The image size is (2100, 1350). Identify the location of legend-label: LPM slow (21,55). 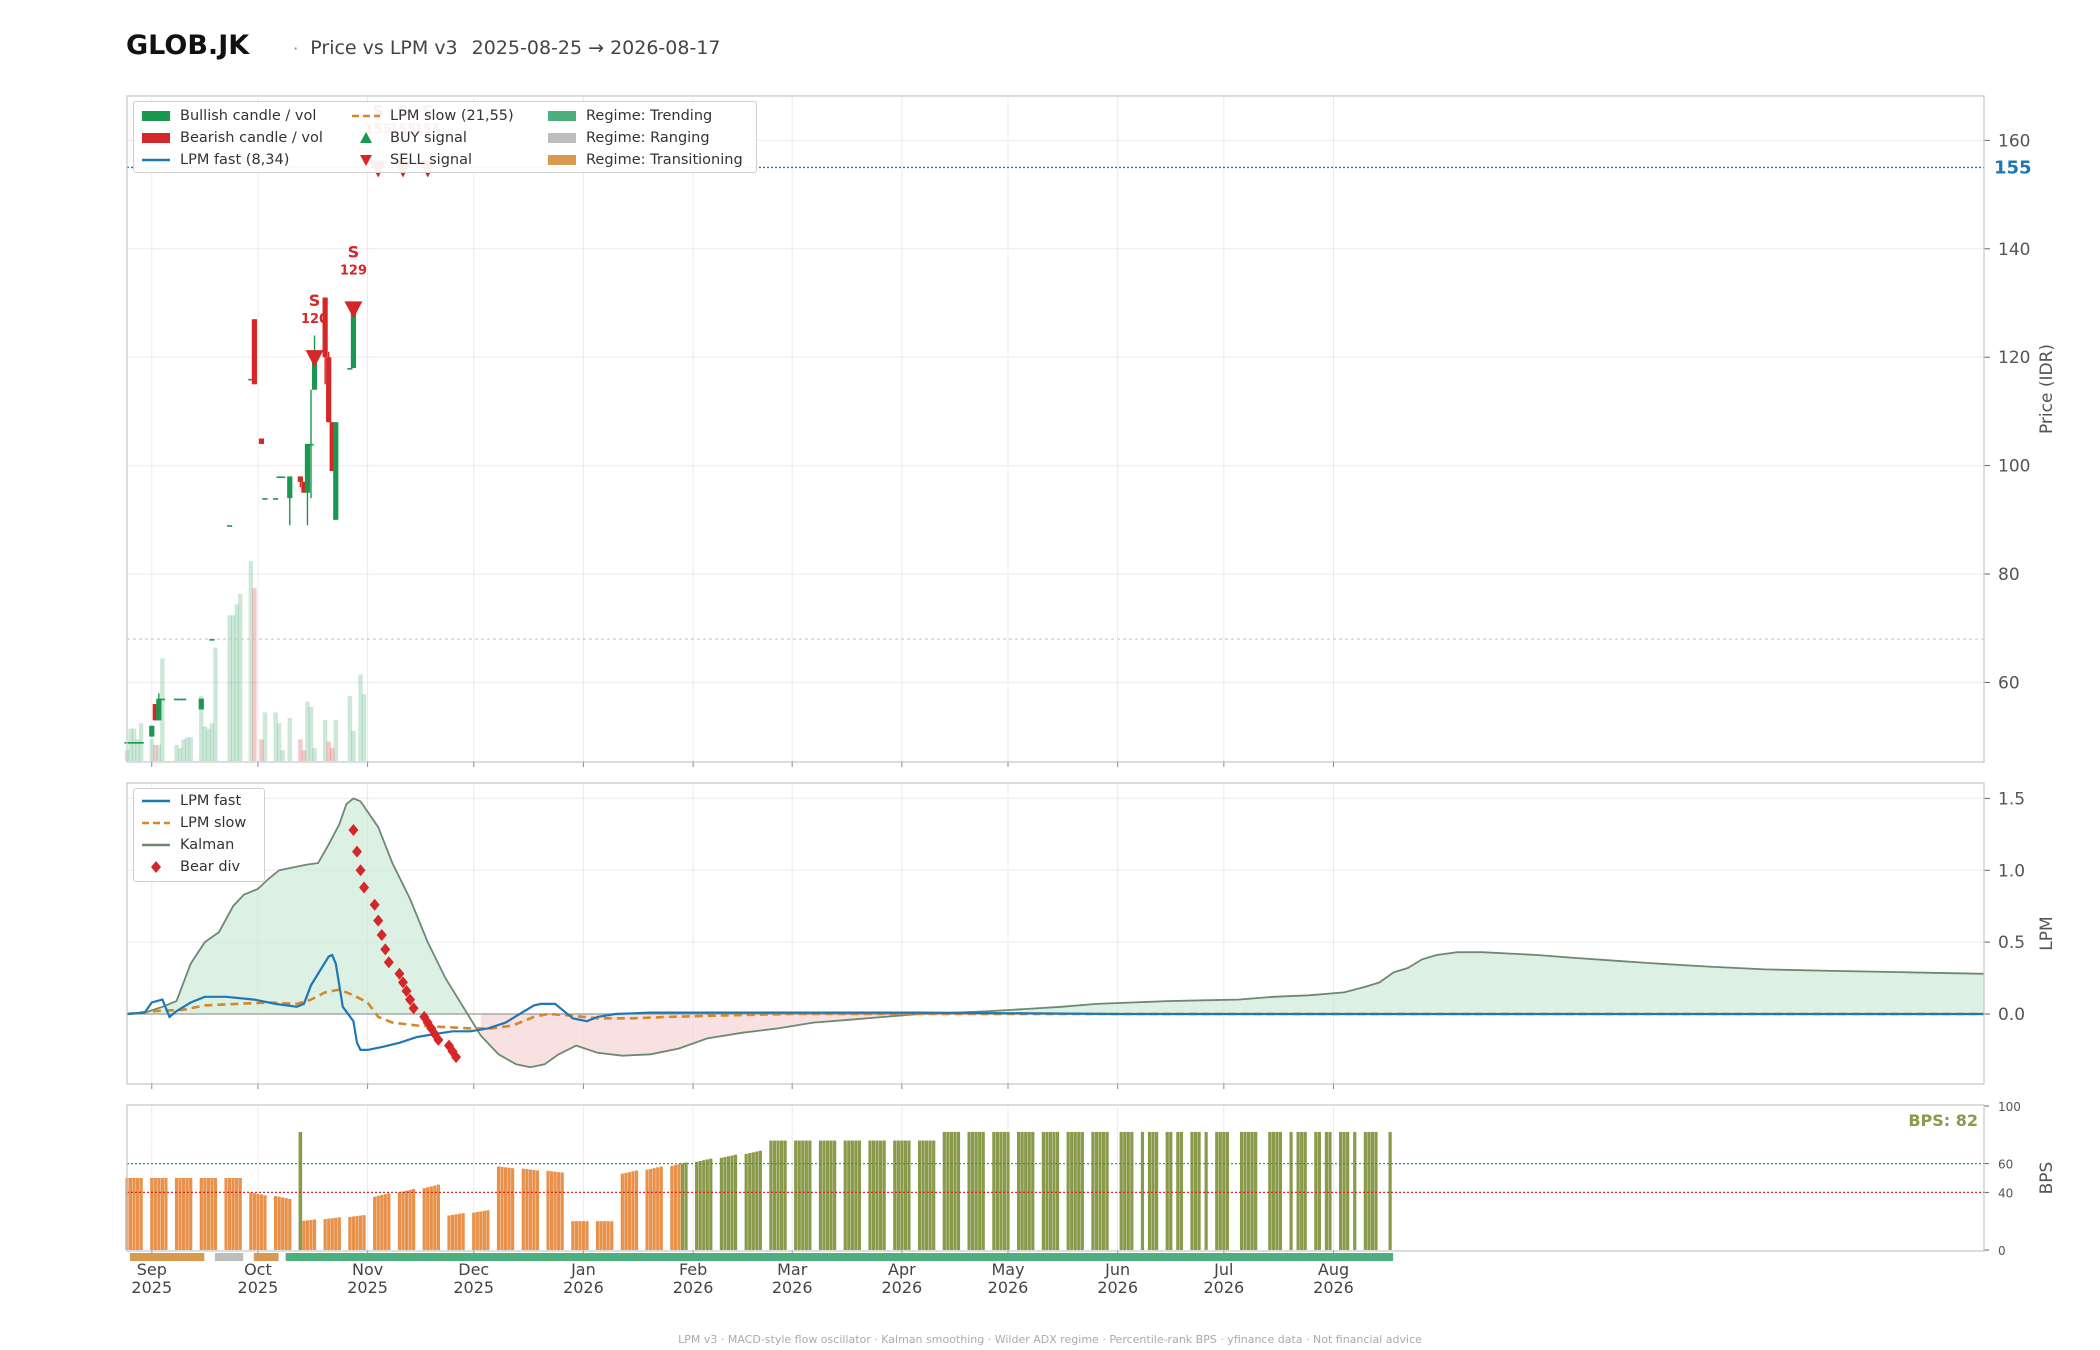
(452, 116).